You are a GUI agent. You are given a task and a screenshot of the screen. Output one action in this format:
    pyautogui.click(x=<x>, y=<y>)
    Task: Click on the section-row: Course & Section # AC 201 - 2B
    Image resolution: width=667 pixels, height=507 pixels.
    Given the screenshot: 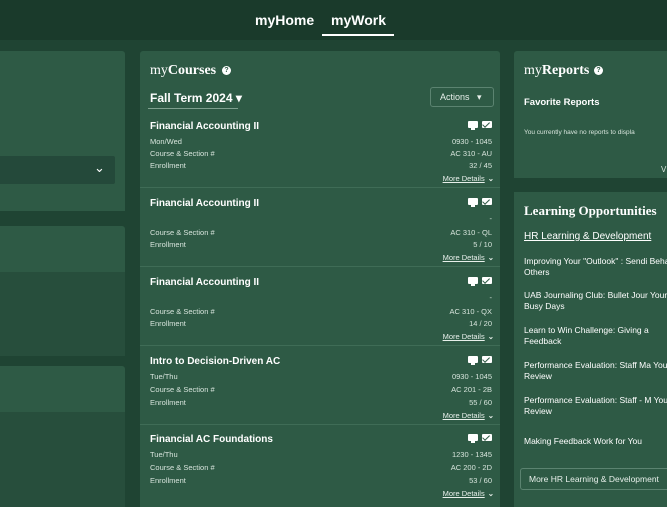 What is the action you would take?
    pyautogui.click(x=321, y=390)
    